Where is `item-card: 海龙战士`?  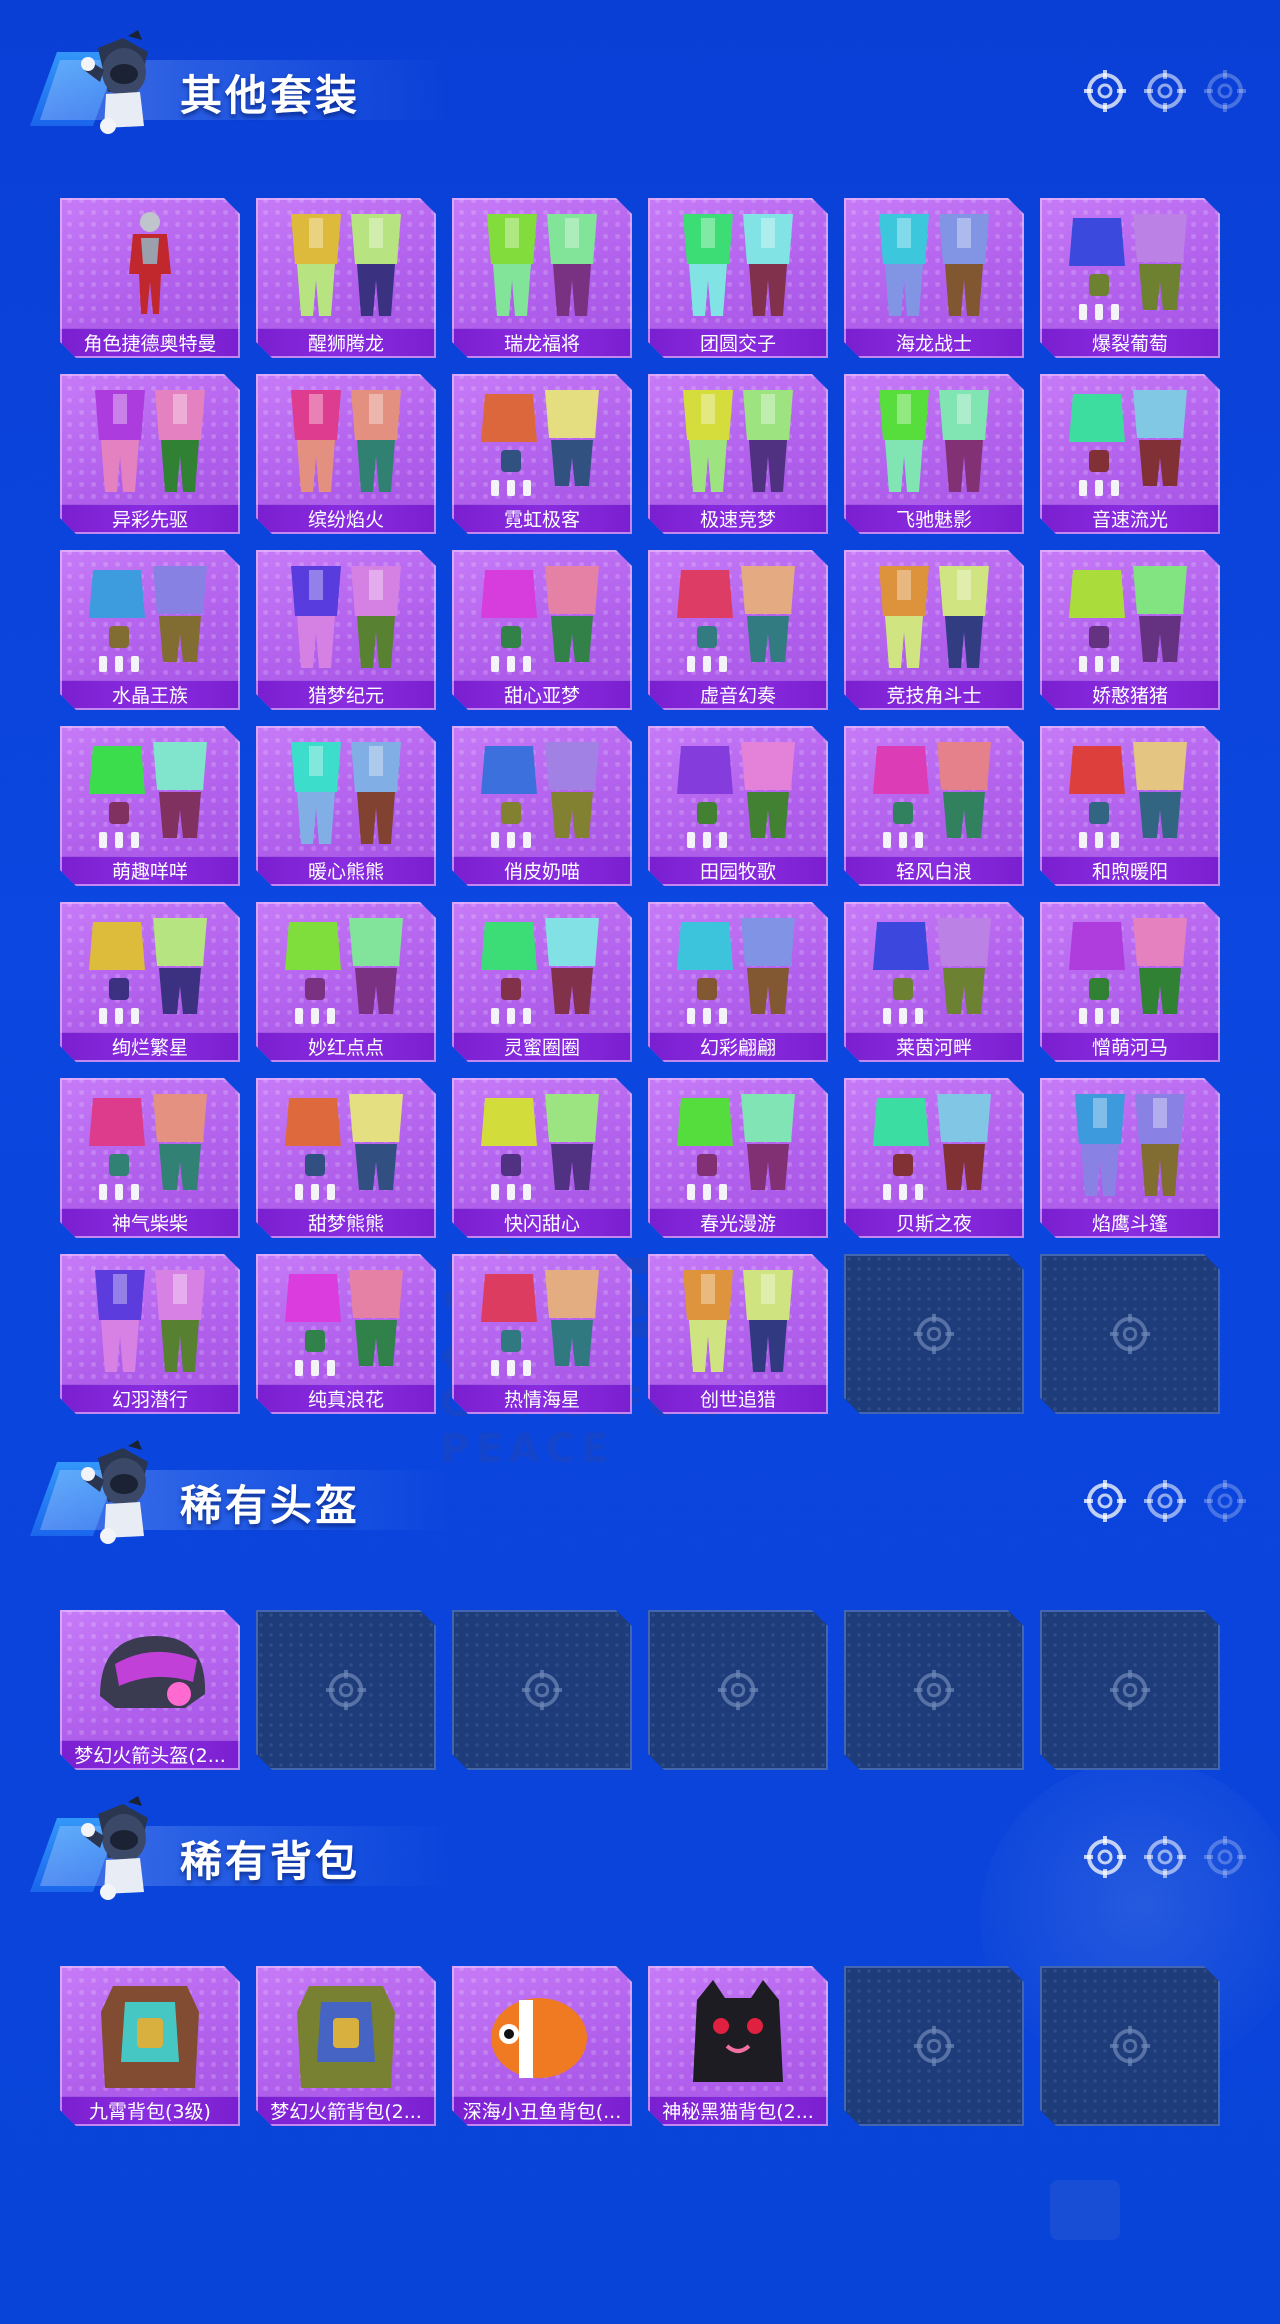 item-card: 海龙战士 is located at coordinates (934, 278).